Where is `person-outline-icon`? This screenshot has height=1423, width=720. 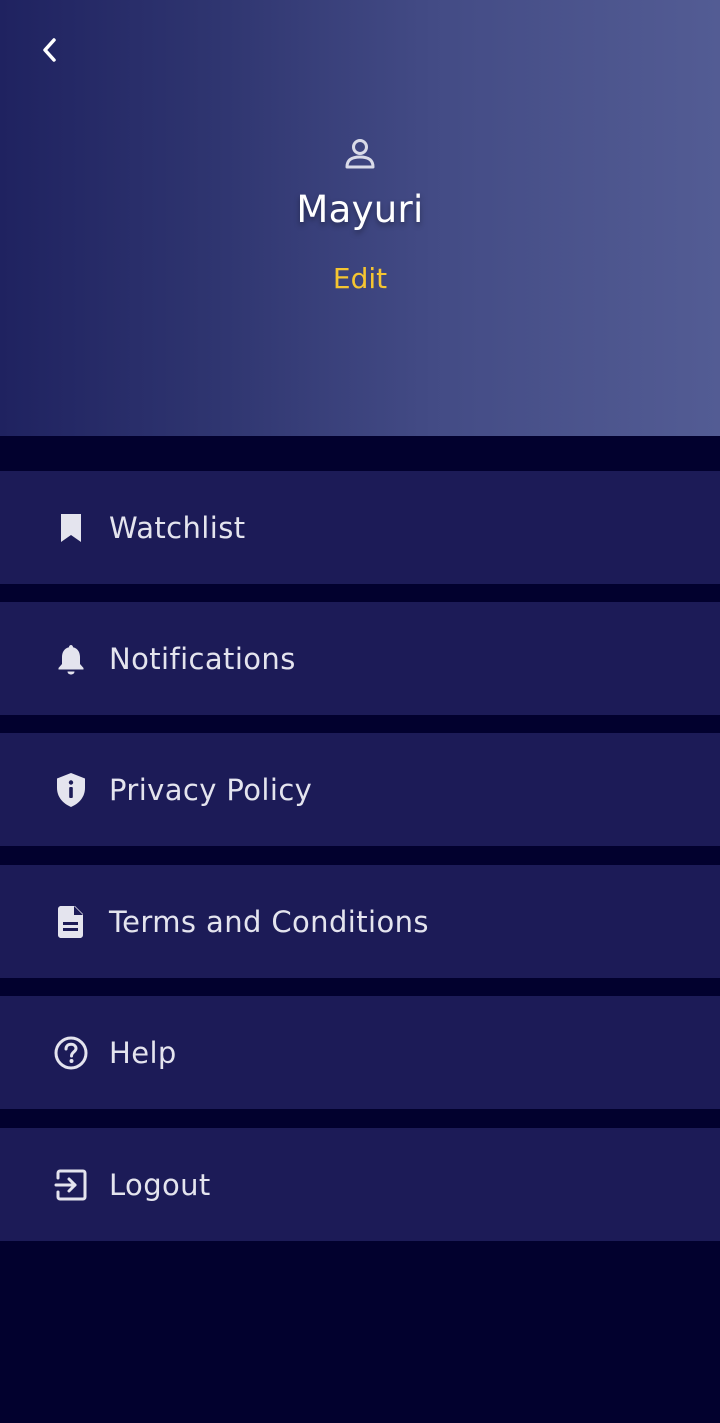
person-outline-icon is located at coordinates (360, 154).